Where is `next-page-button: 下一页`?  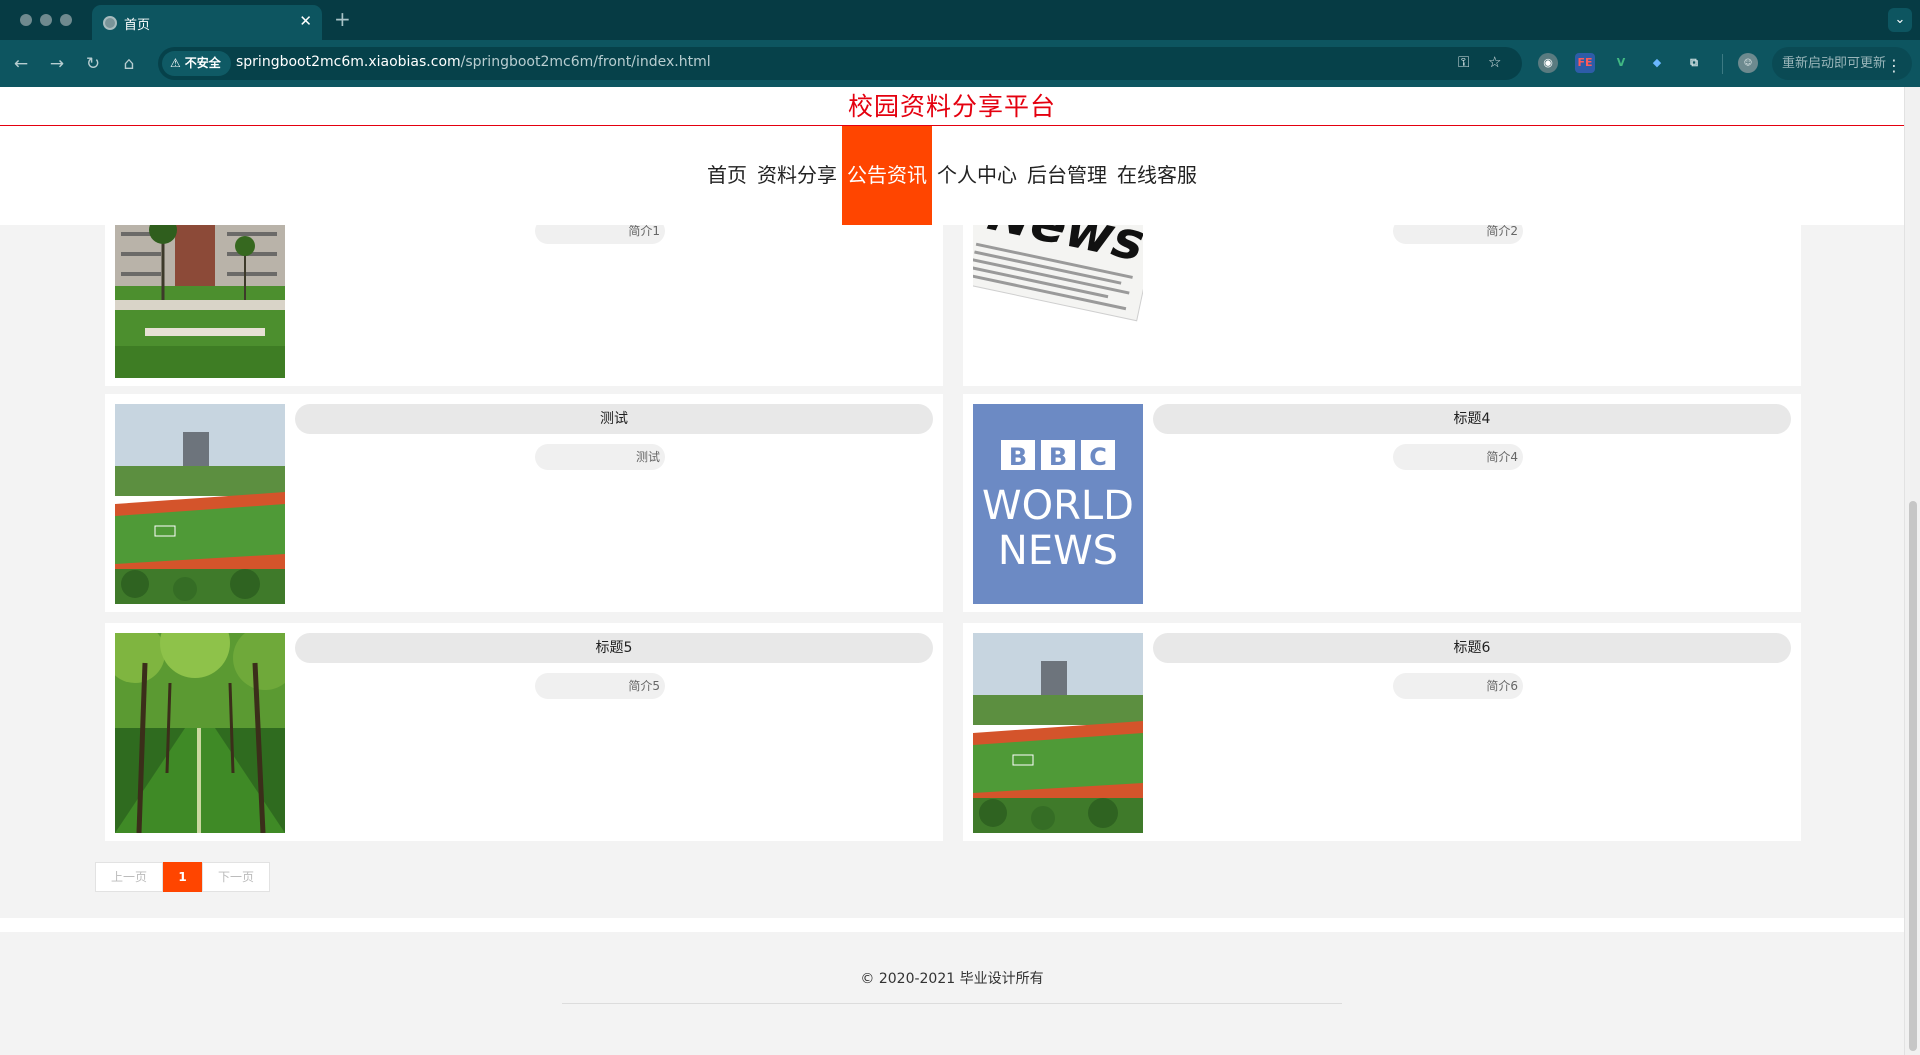
next-page-button: 下一页 is located at coordinates (236, 877).